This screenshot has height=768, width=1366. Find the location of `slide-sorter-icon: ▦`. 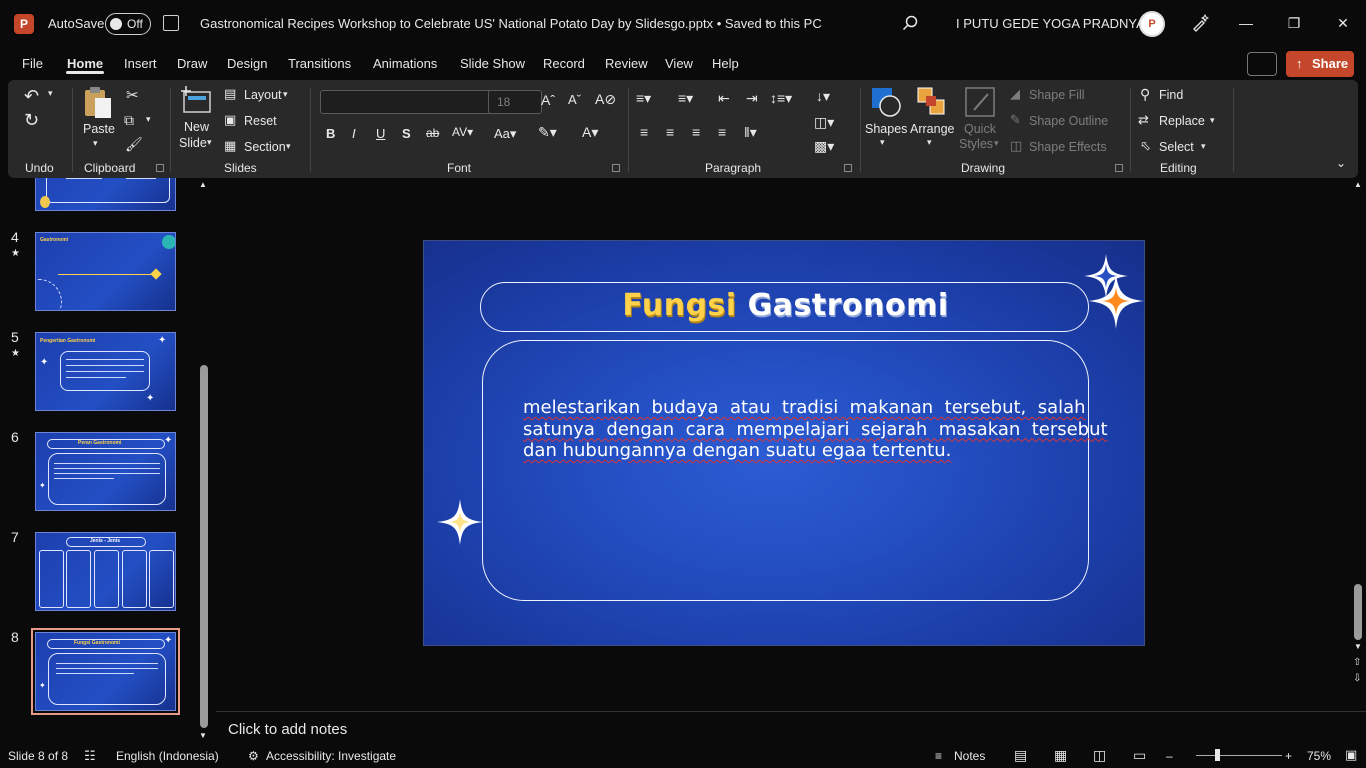

slide-sorter-icon: ▦ is located at coordinates (1060, 755).